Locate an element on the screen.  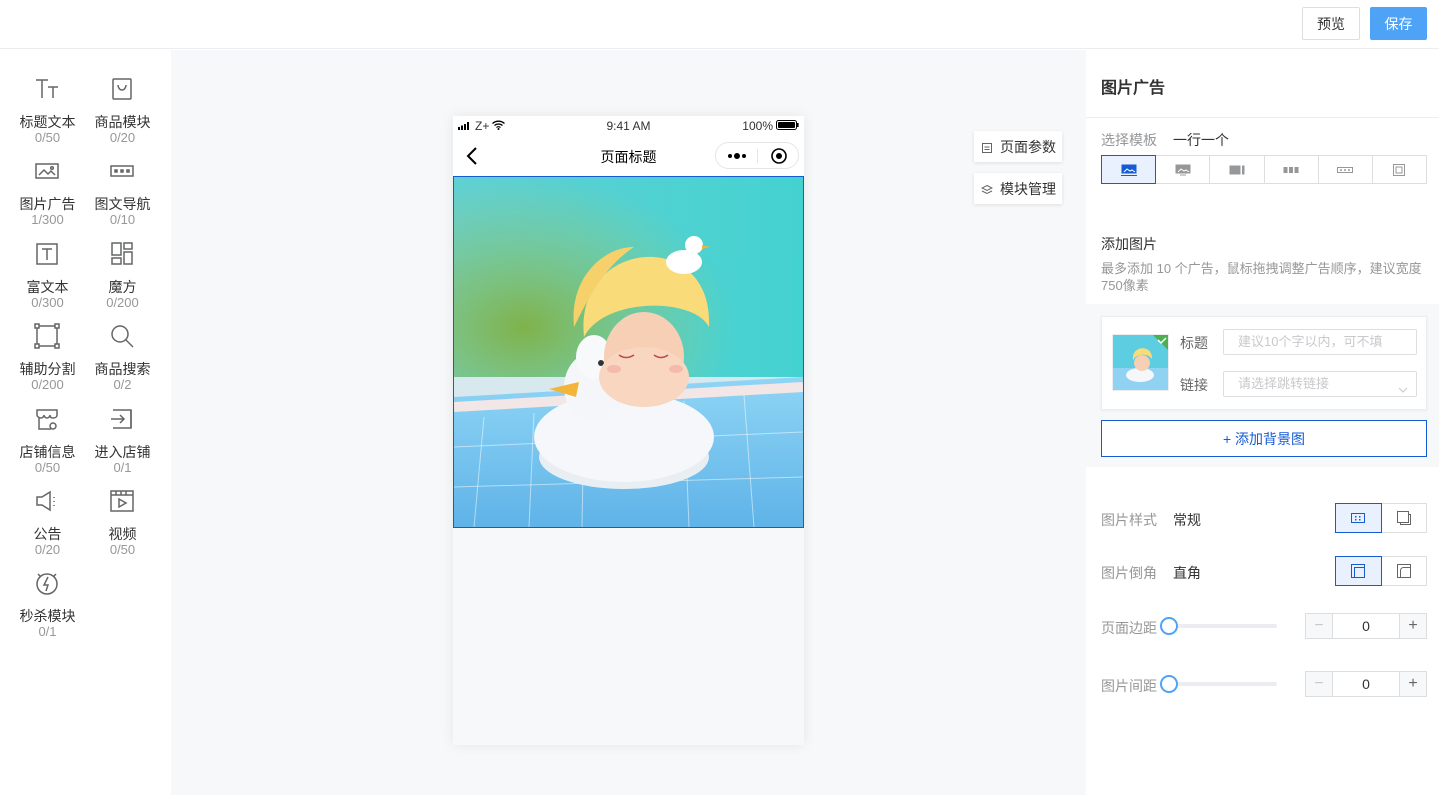
component-goods: 商品模块 0/20 is located at coordinates (122, 97).